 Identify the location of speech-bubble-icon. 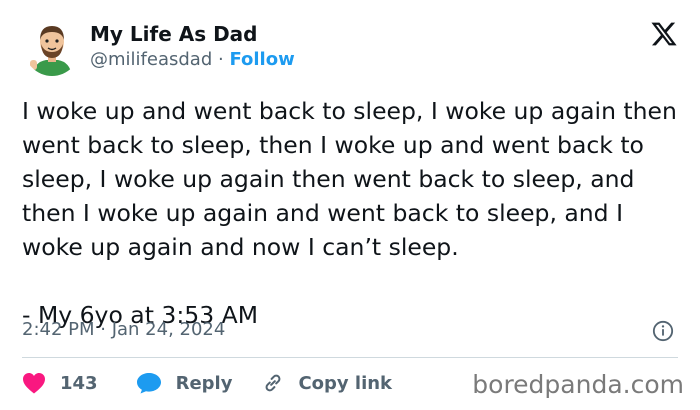
(148, 383).